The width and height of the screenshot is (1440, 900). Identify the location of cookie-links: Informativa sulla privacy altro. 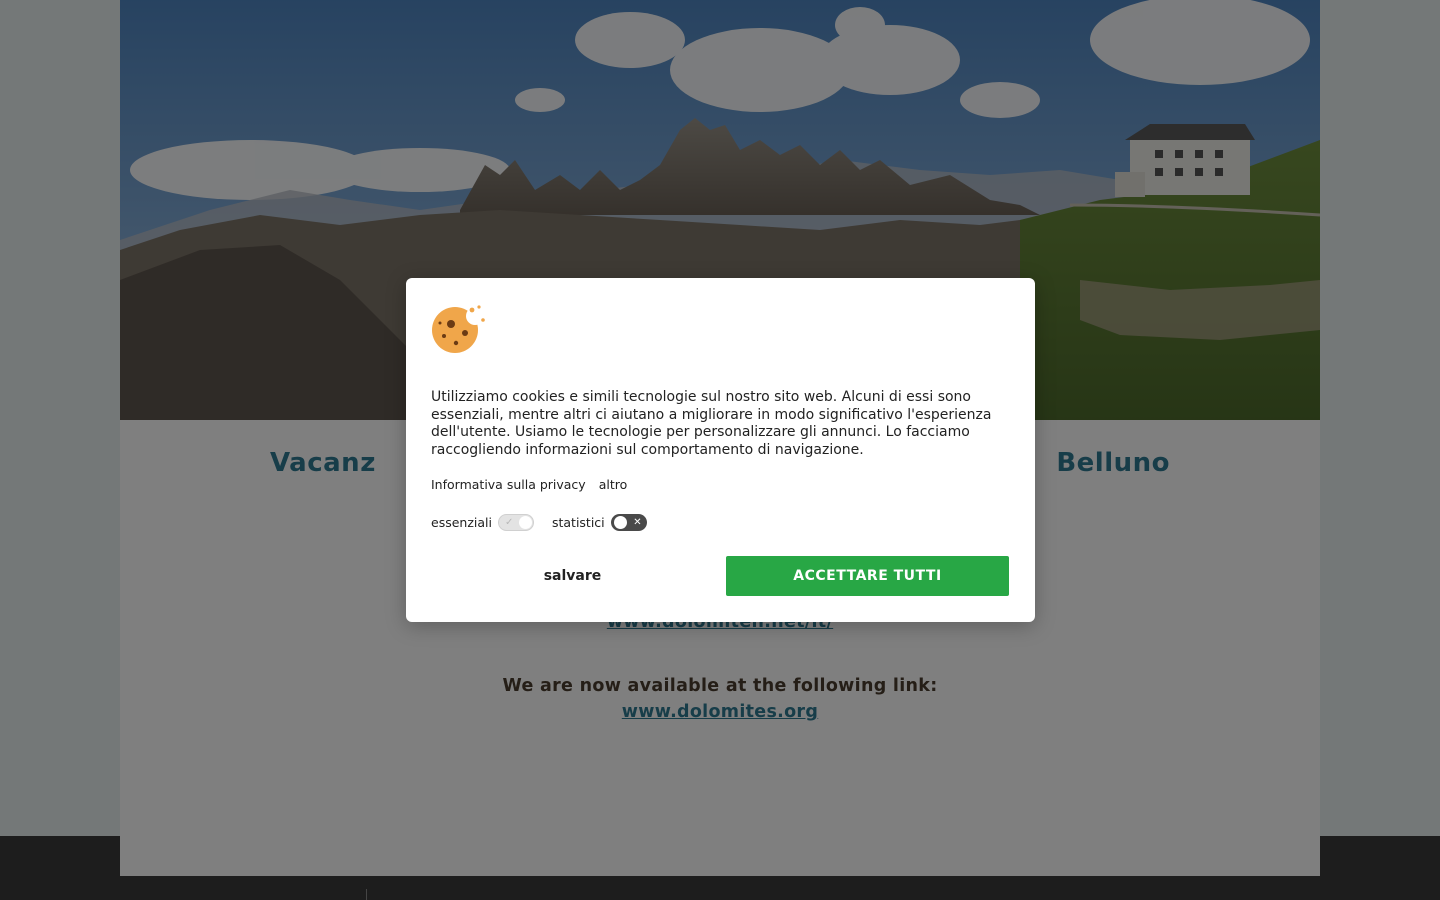
(533, 484).